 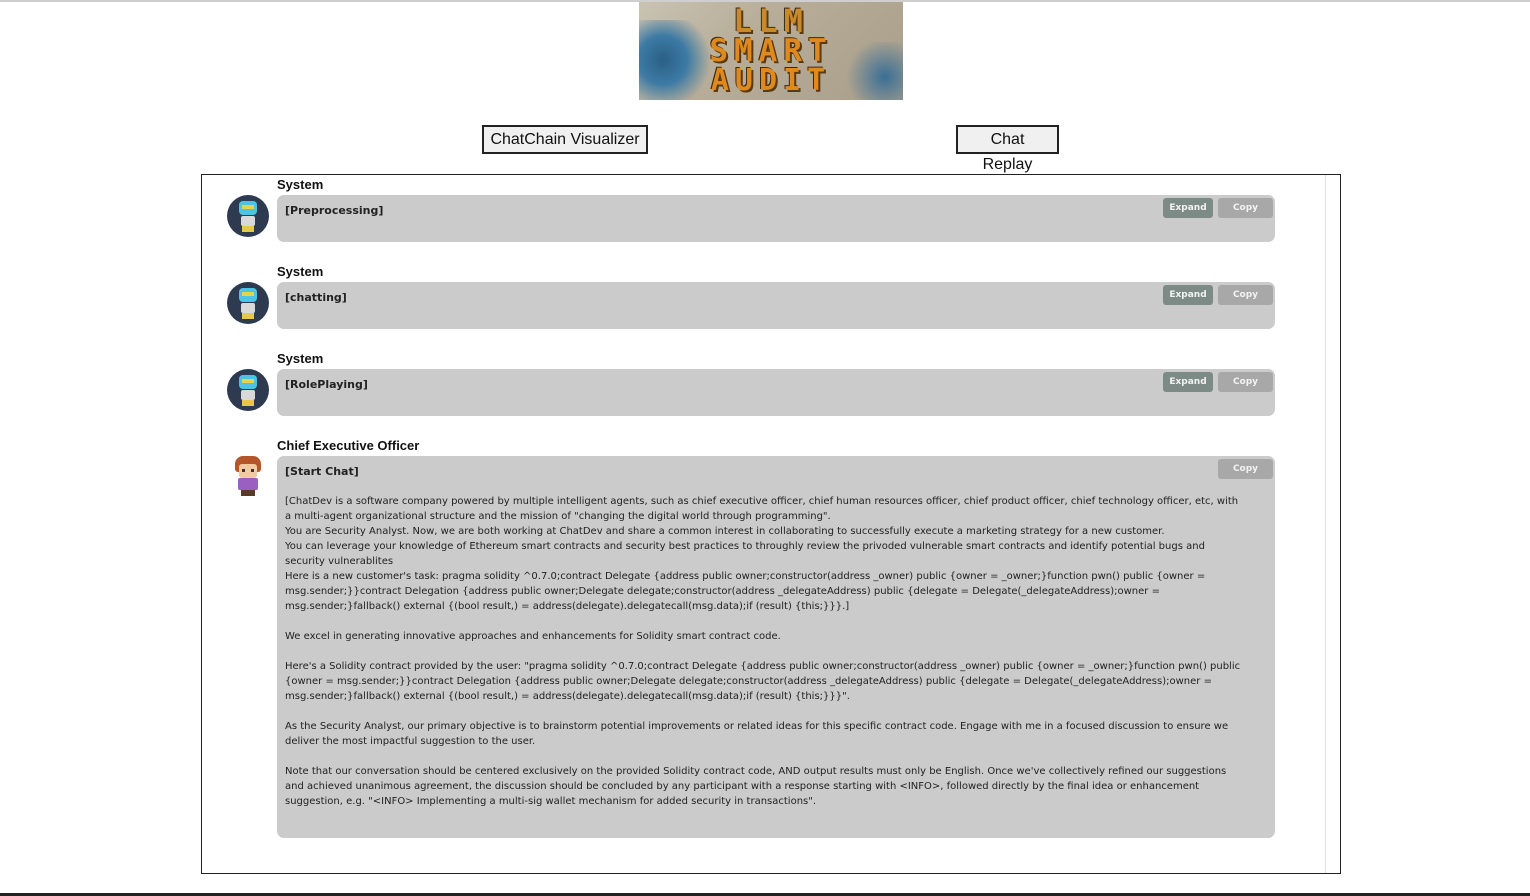 I want to click on message-tag: [Preprocessing], so click(x=334, y=210).